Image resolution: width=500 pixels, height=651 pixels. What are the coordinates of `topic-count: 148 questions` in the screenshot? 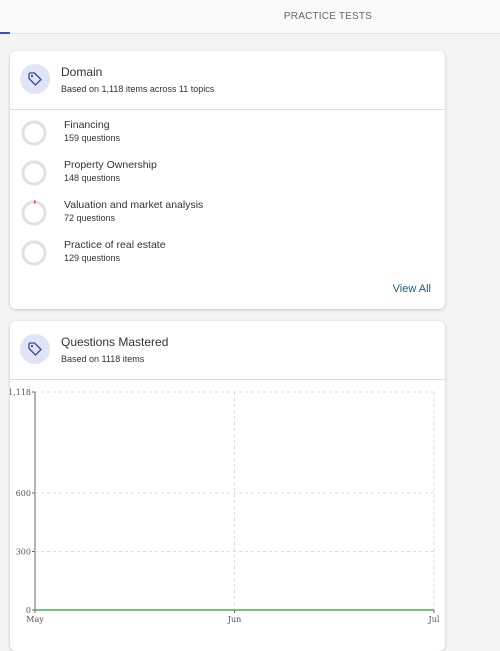 It's located at (92, 178).